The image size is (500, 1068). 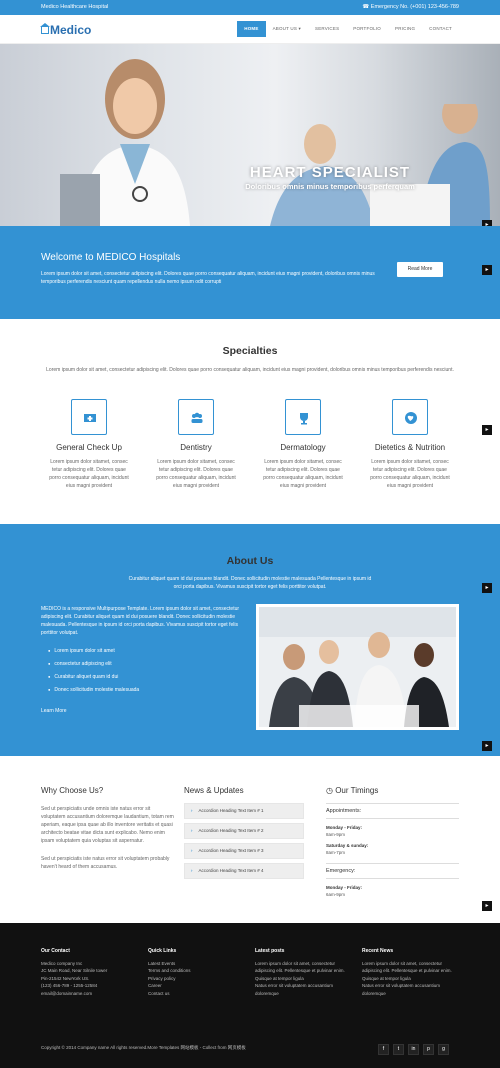 What do you see at coordinates (392, 790) in the screenshot?
I see `section-title: ◷ Our Timings` at bounding box center [392, 790].